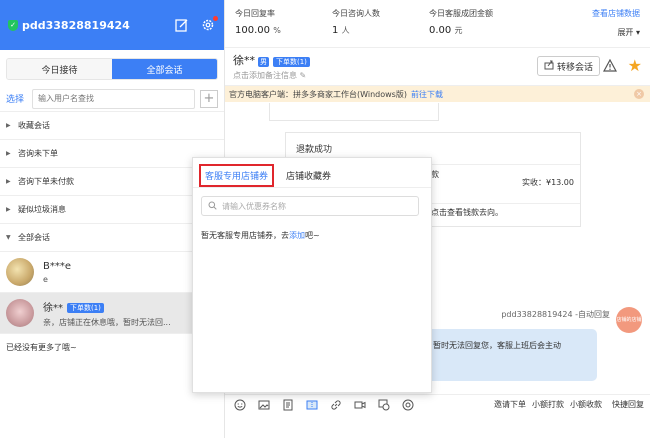 The image size is (650, 438). Describe the element at coordinates (437, 404) in the screenshot. I see `input-toolbar: 邀请下单 小额打款 小额收款 快捷回复` at that location.